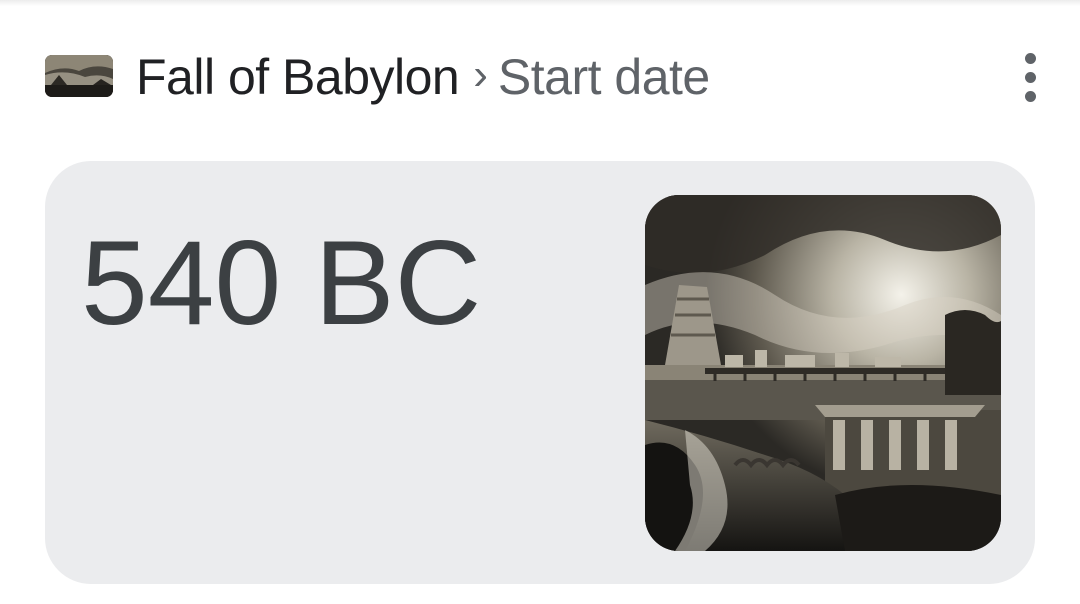  I want to click on attribute-name: Start date, so click(603, 77).